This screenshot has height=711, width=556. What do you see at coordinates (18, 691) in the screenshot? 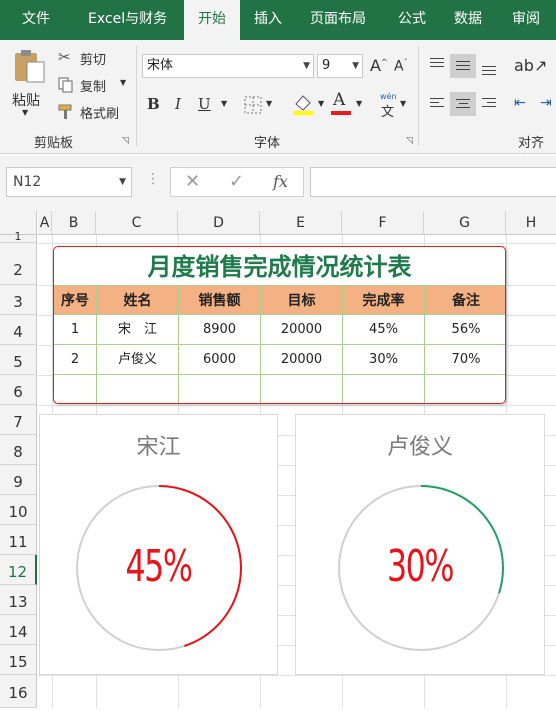
I see `row-header-16: 16` at bounding box center [18, 691].